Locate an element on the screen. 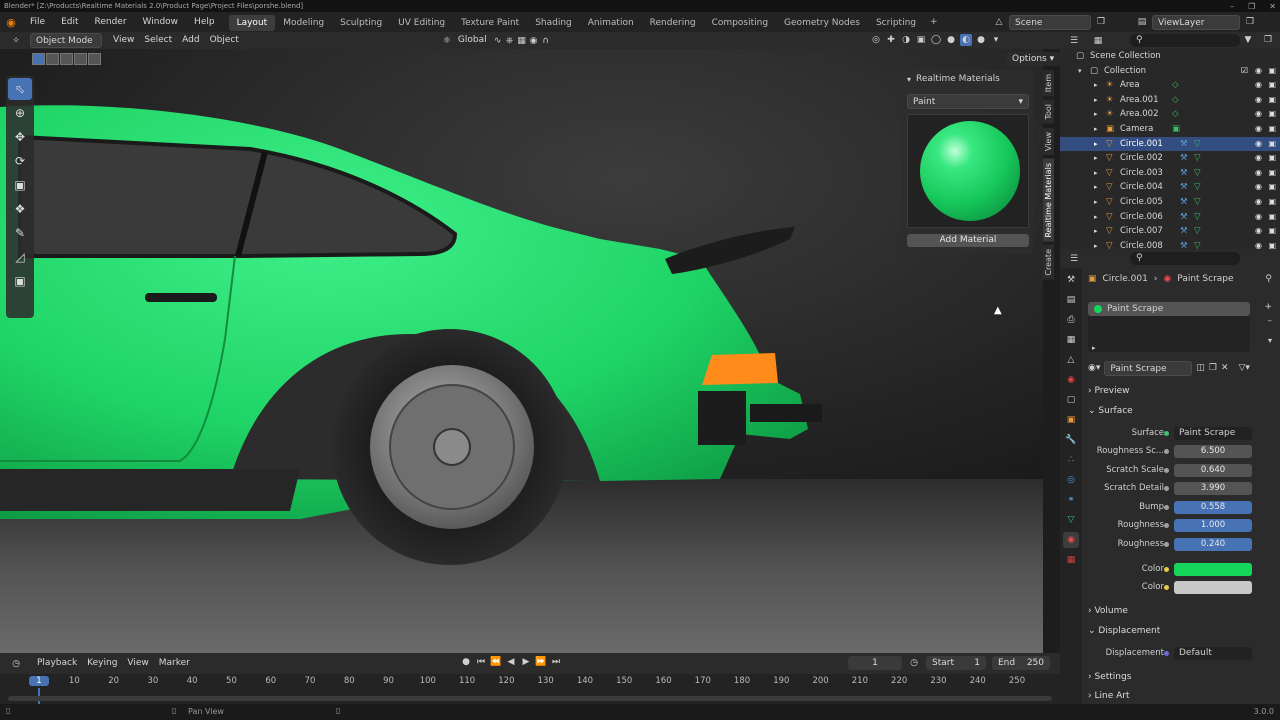  outliner-scene-collection: ▢ Scene Collection is located at coordinates (1170, 56).